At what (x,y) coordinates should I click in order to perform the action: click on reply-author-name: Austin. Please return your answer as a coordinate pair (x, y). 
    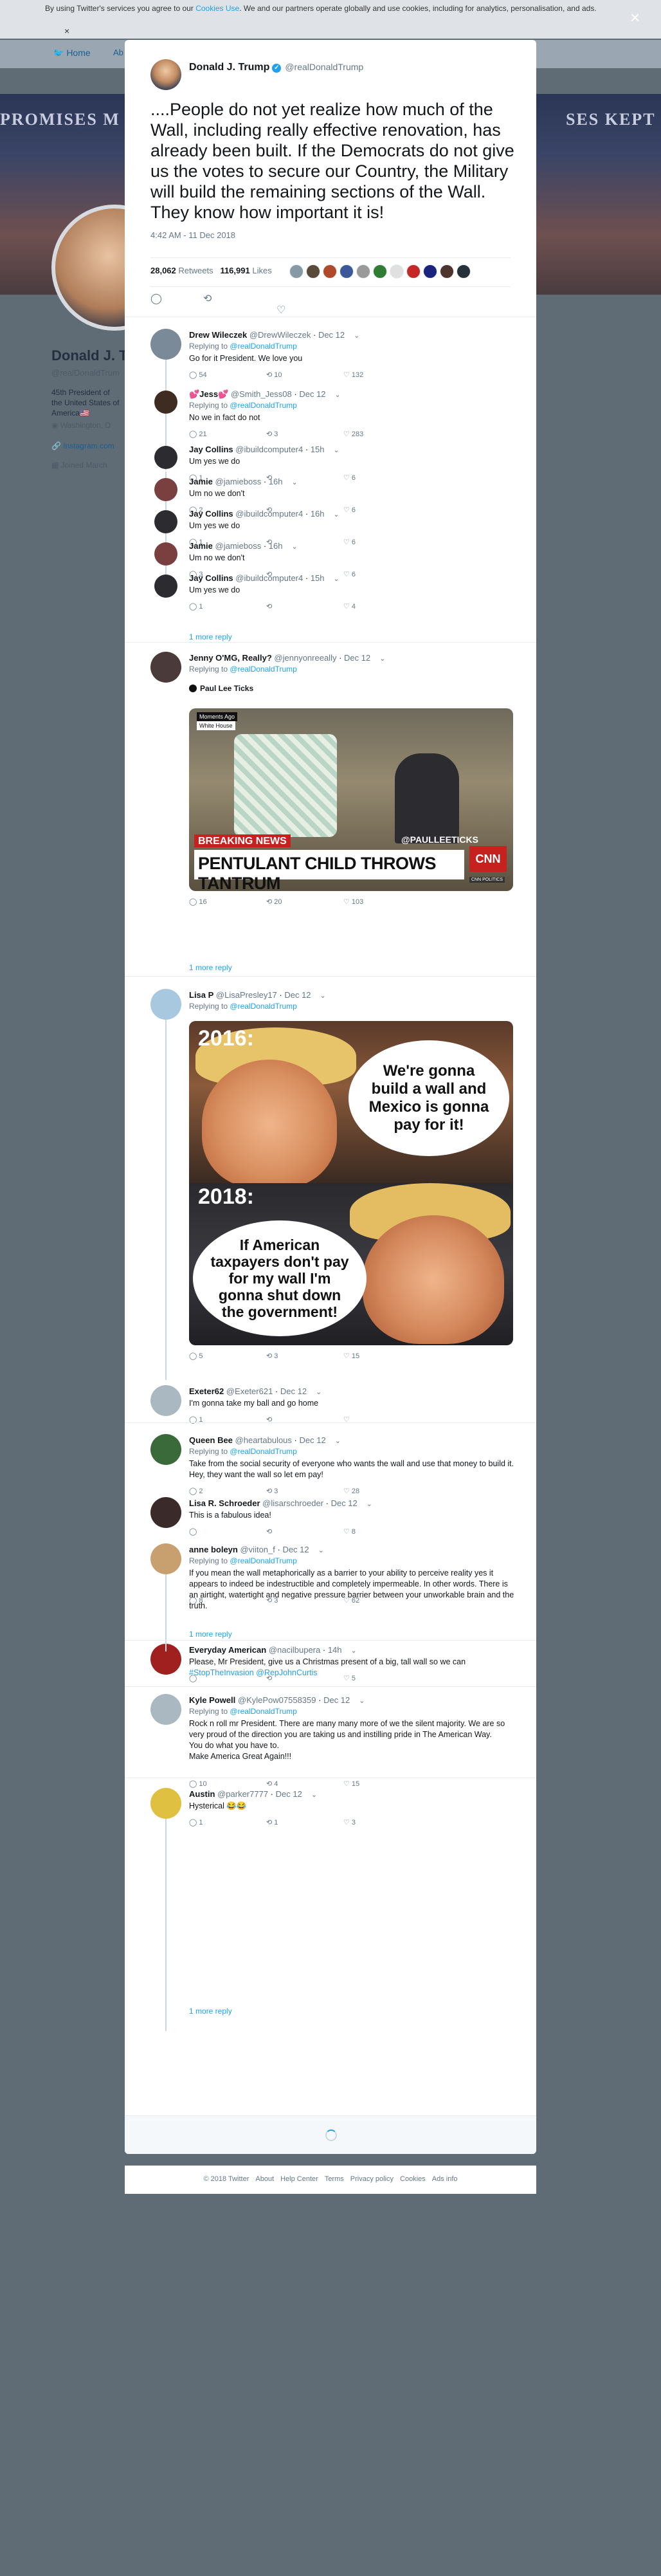
    Looking at the image, I should click on (202, 1794).